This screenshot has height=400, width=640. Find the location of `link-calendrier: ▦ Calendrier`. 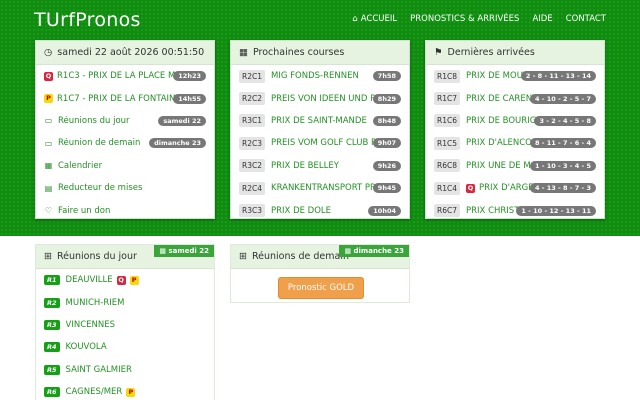

link-calendrier: ▦ Calendrier is located at coordinates (125, 166).